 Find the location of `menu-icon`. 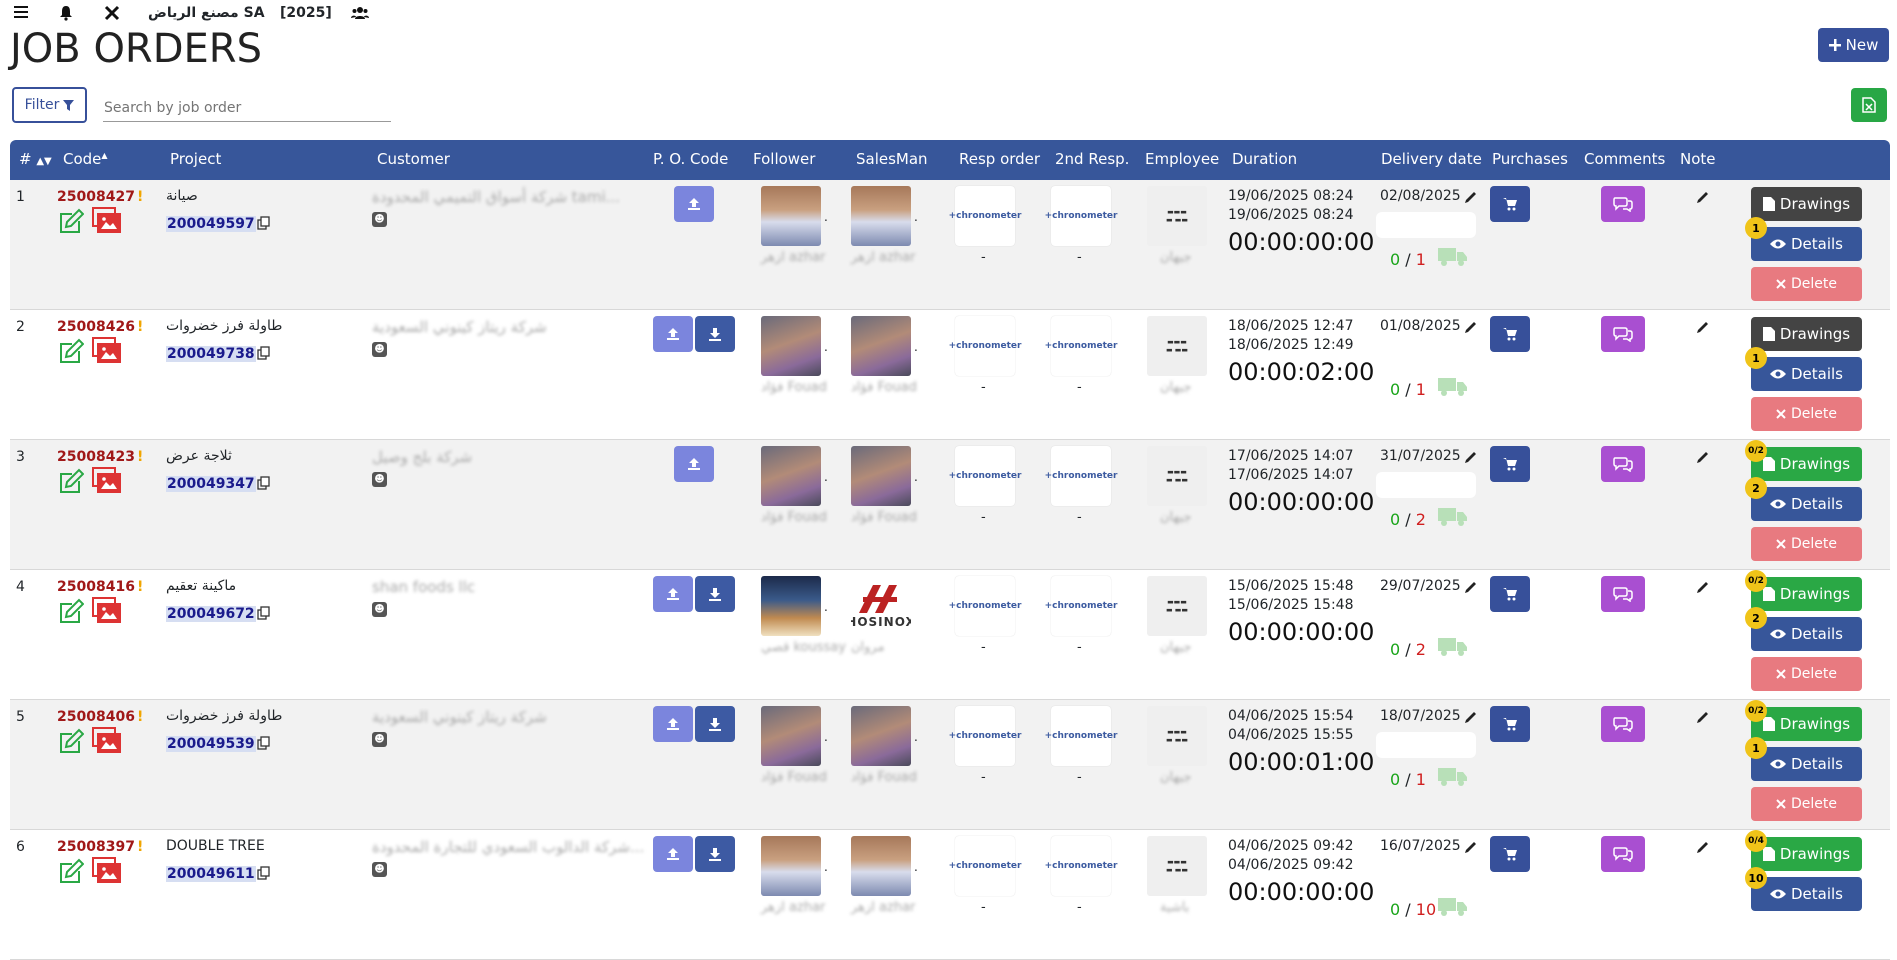

menu-icon is located at coordinates (22, 12).